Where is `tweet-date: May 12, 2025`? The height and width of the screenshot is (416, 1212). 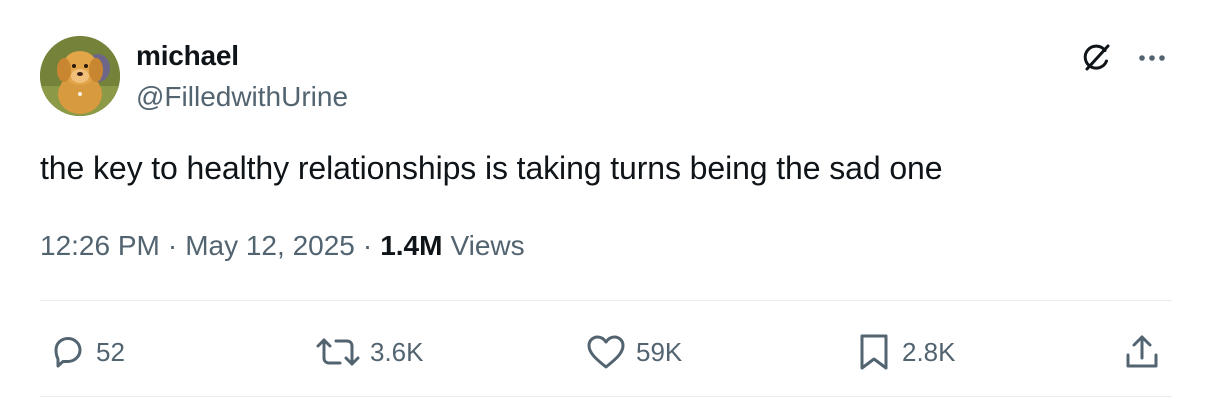
tweet-date: May 12, 2025 is located at coordinates (270, 246).